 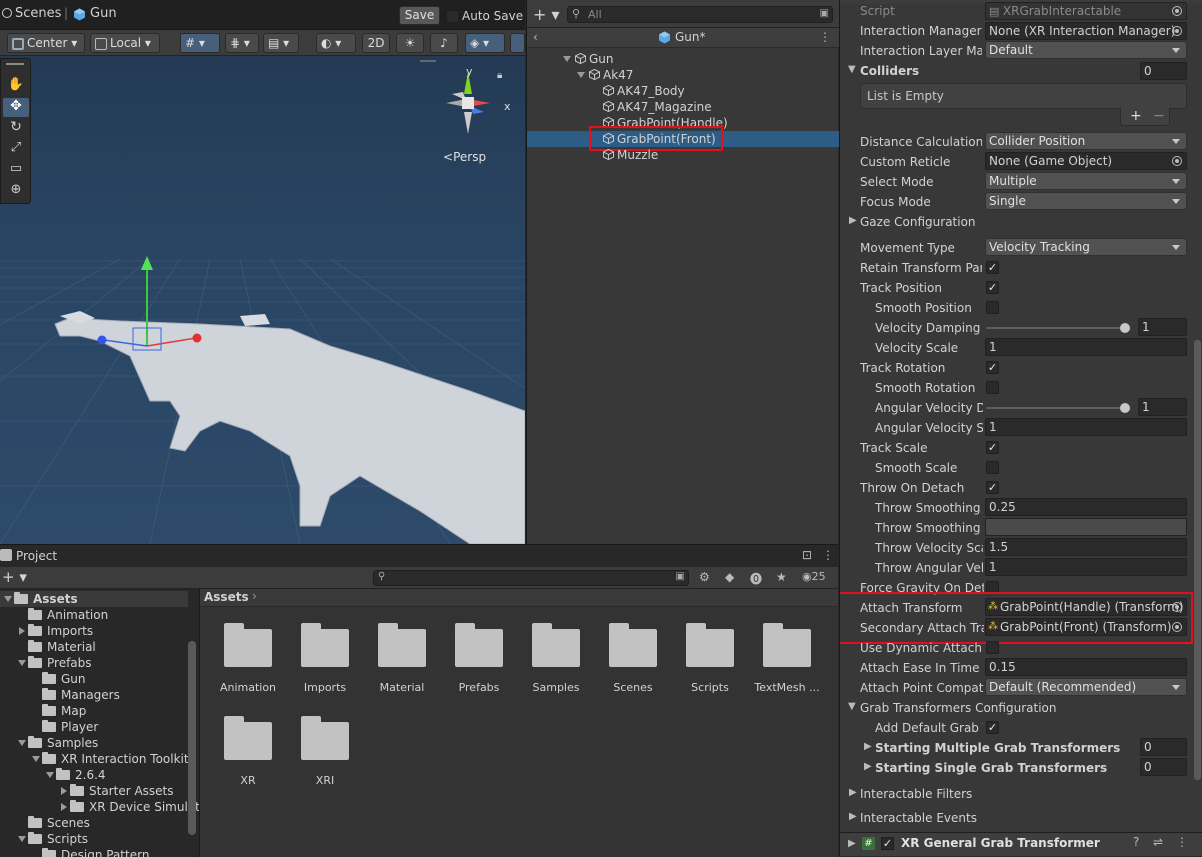 I want to click on preset-icon: ⇌, so click(x=1158, y=842).